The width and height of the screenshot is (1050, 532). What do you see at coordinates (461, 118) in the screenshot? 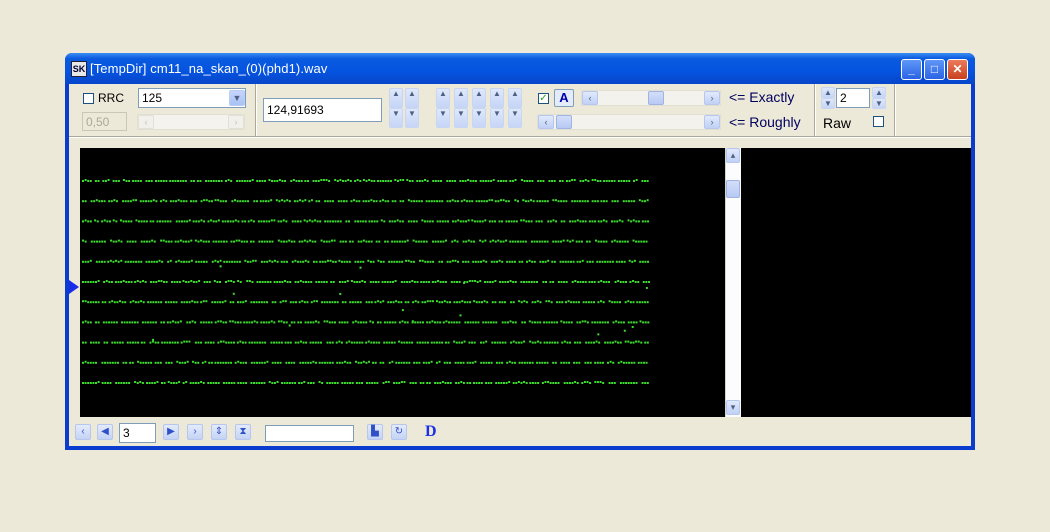
I see `digit-spin-down-2: ▼` at bounding box center [461, 118].